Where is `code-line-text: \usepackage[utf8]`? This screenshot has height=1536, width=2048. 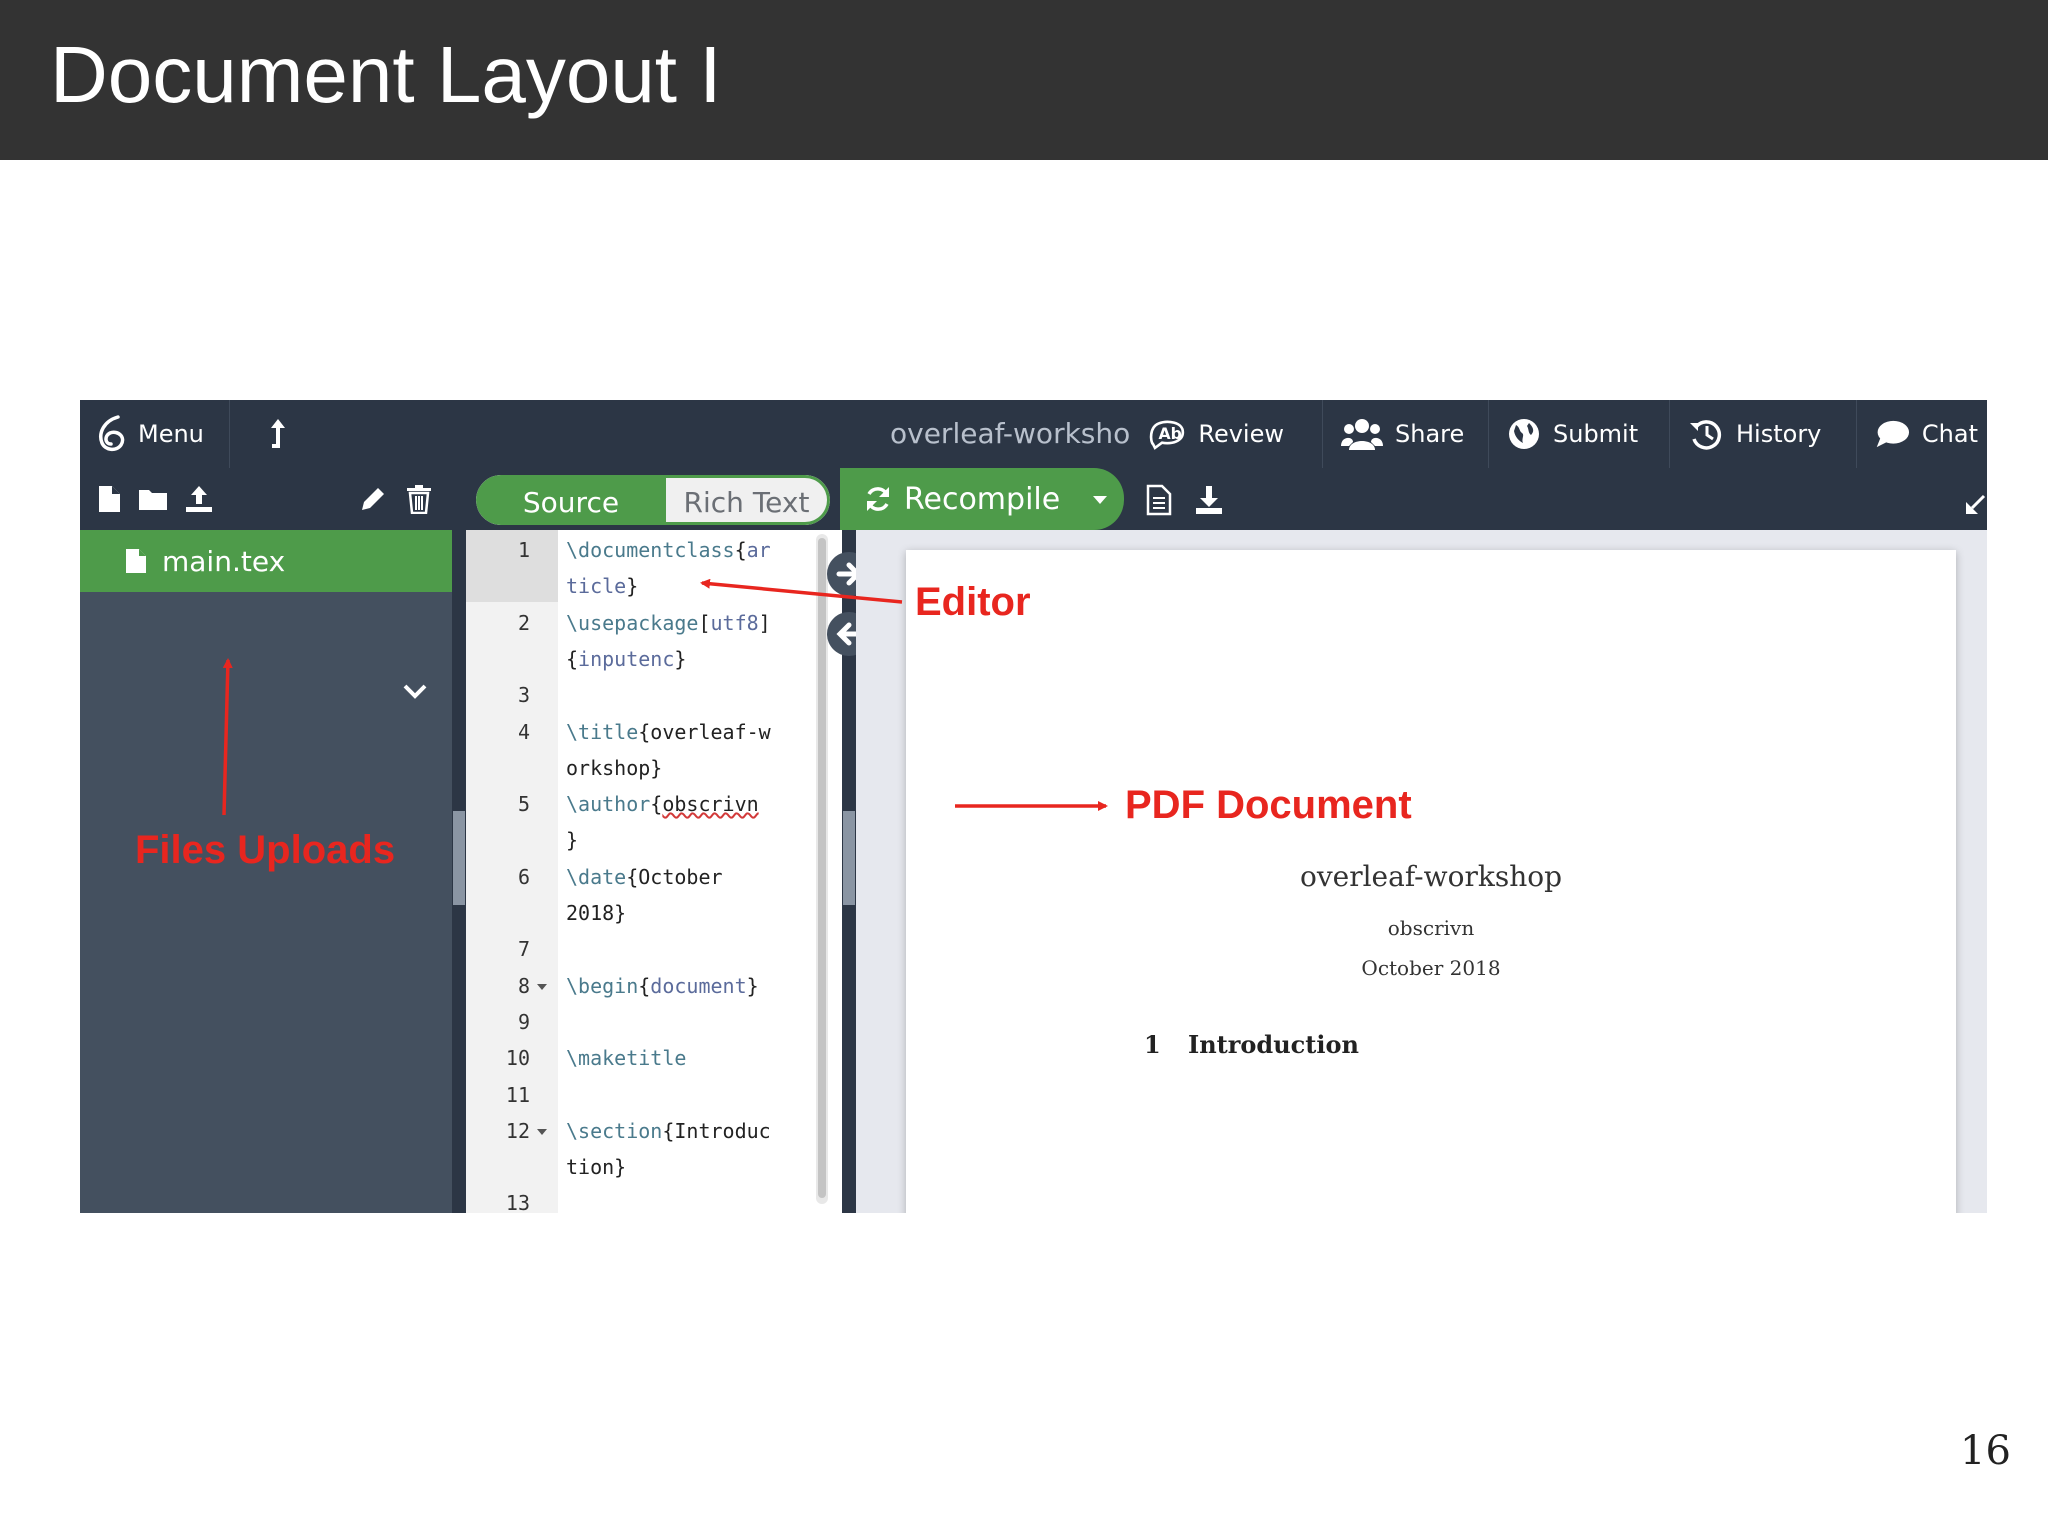
code-line-text: \usepackage[utf8] is located at coordinates (691, 623).